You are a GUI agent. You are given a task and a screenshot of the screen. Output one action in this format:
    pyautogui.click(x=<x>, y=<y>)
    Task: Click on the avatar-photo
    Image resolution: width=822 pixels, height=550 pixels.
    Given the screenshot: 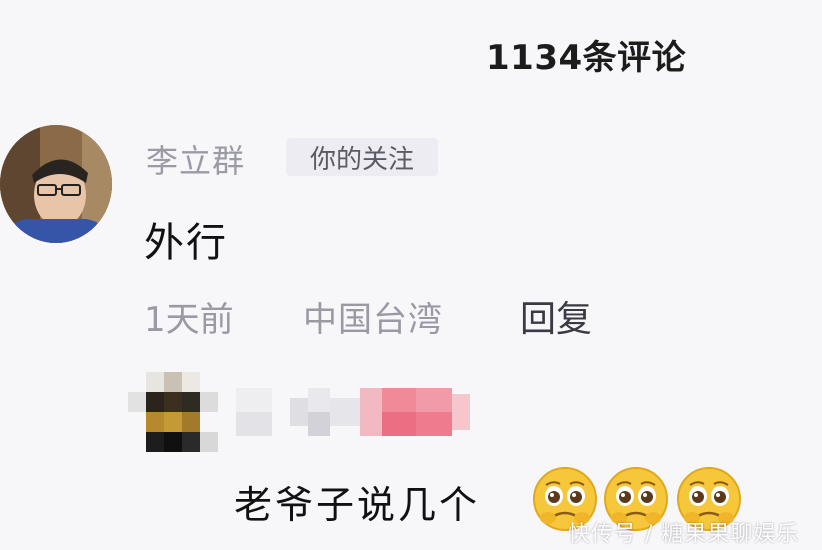 What is the action you would take?
    pyautogui.click(x=56, y=184)
    